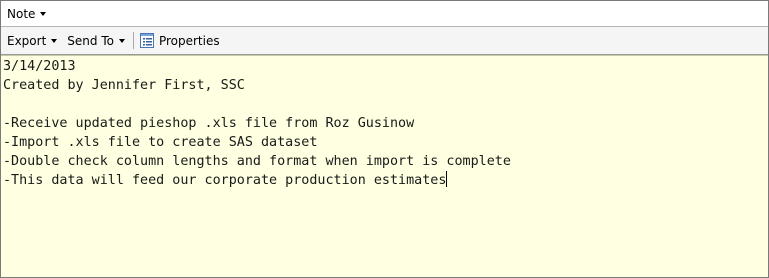 The width and height of the screenshot is (769, 278). I want to click on text-cursor, so click(447, 179).